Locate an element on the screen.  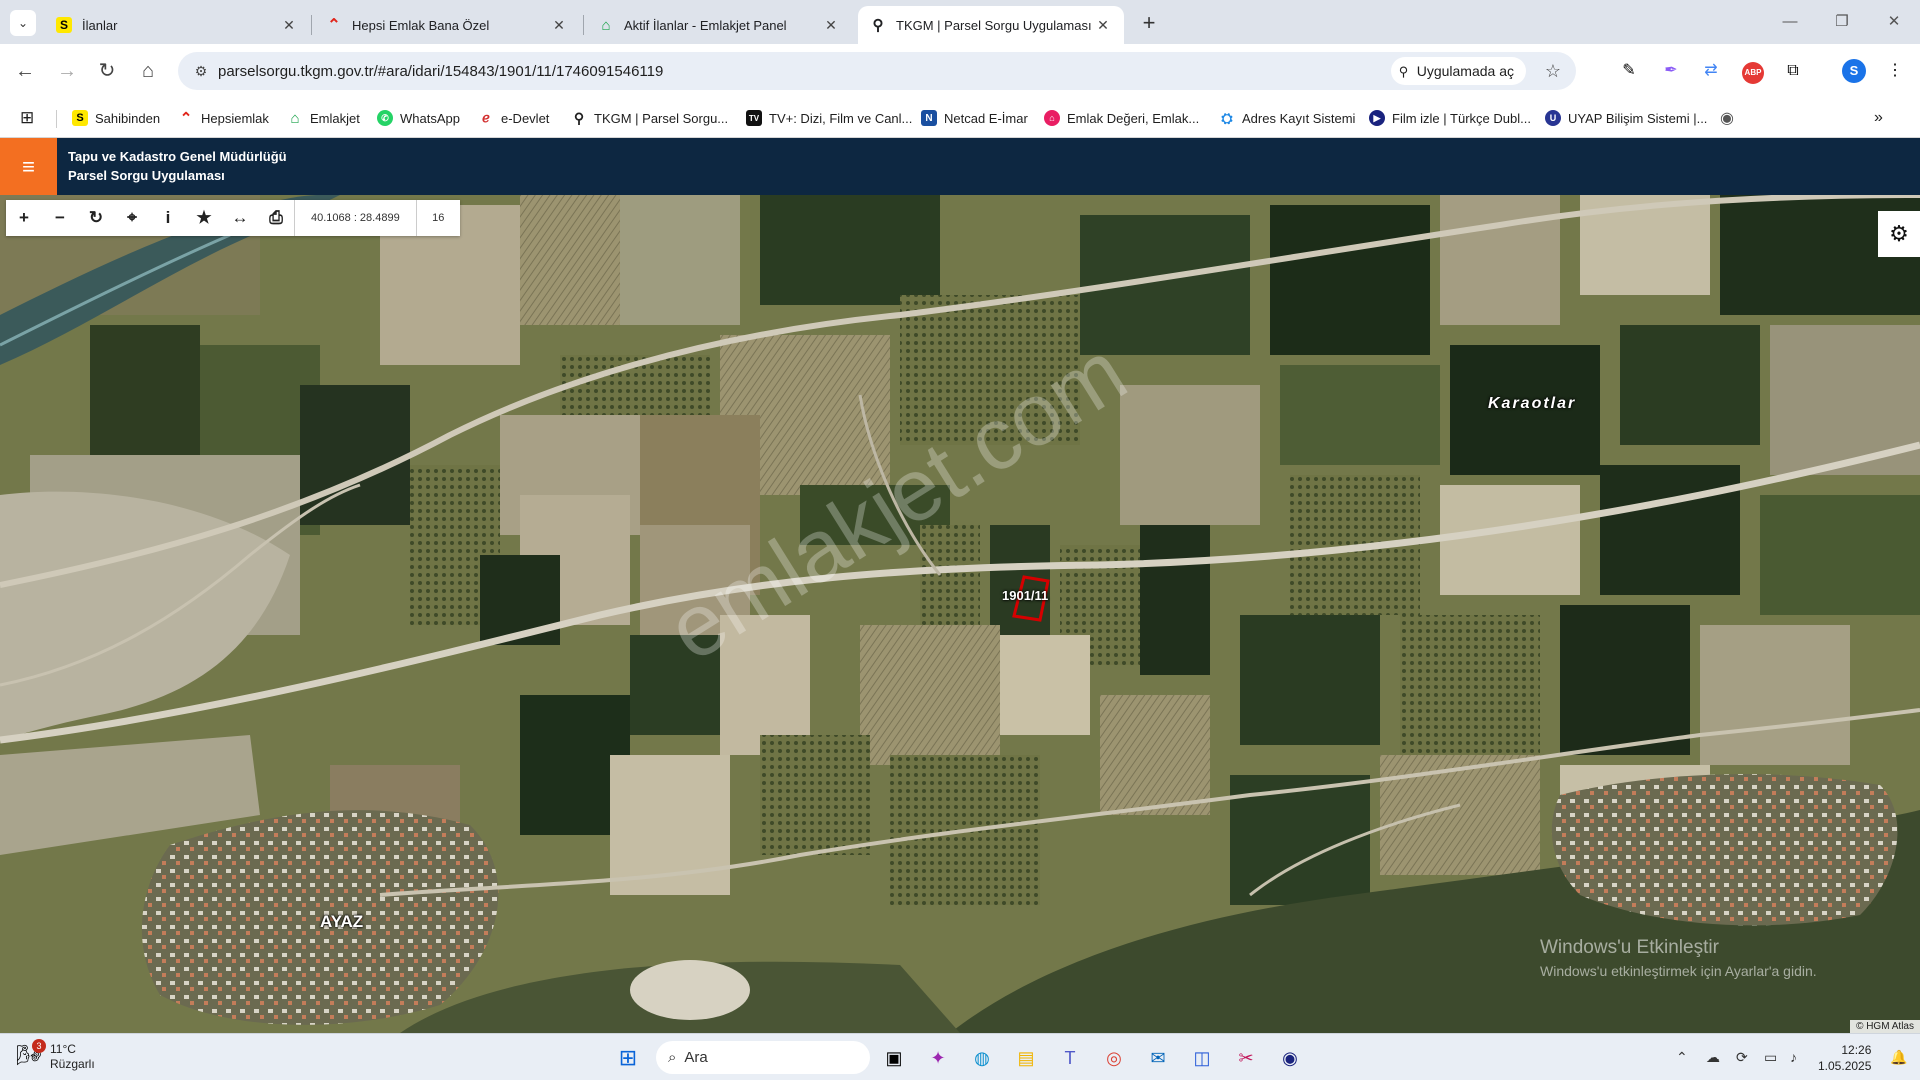
search-icon: ⌕ is located at coordinates (672, 1057).